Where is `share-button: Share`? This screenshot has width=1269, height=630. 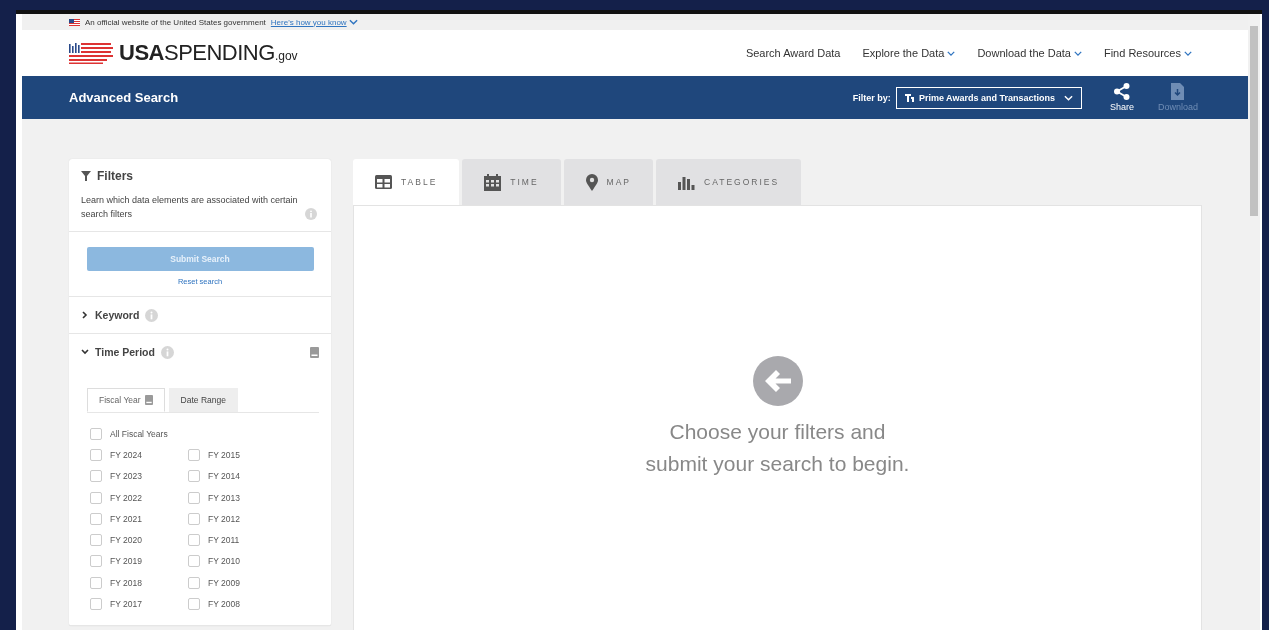
share-button: Share is located at coordinates (1121, 97).